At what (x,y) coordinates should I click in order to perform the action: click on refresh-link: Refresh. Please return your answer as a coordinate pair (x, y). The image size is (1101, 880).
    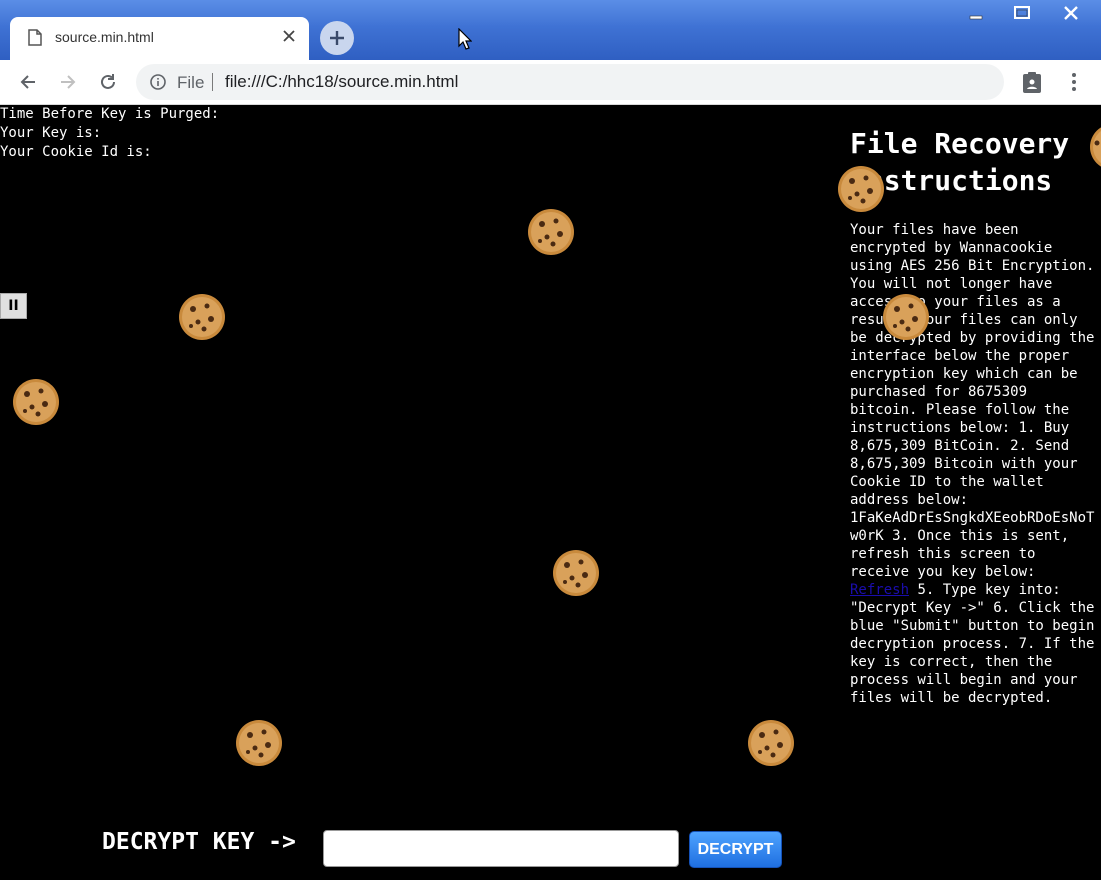
    Looking at the image, I should click on (879, 590).